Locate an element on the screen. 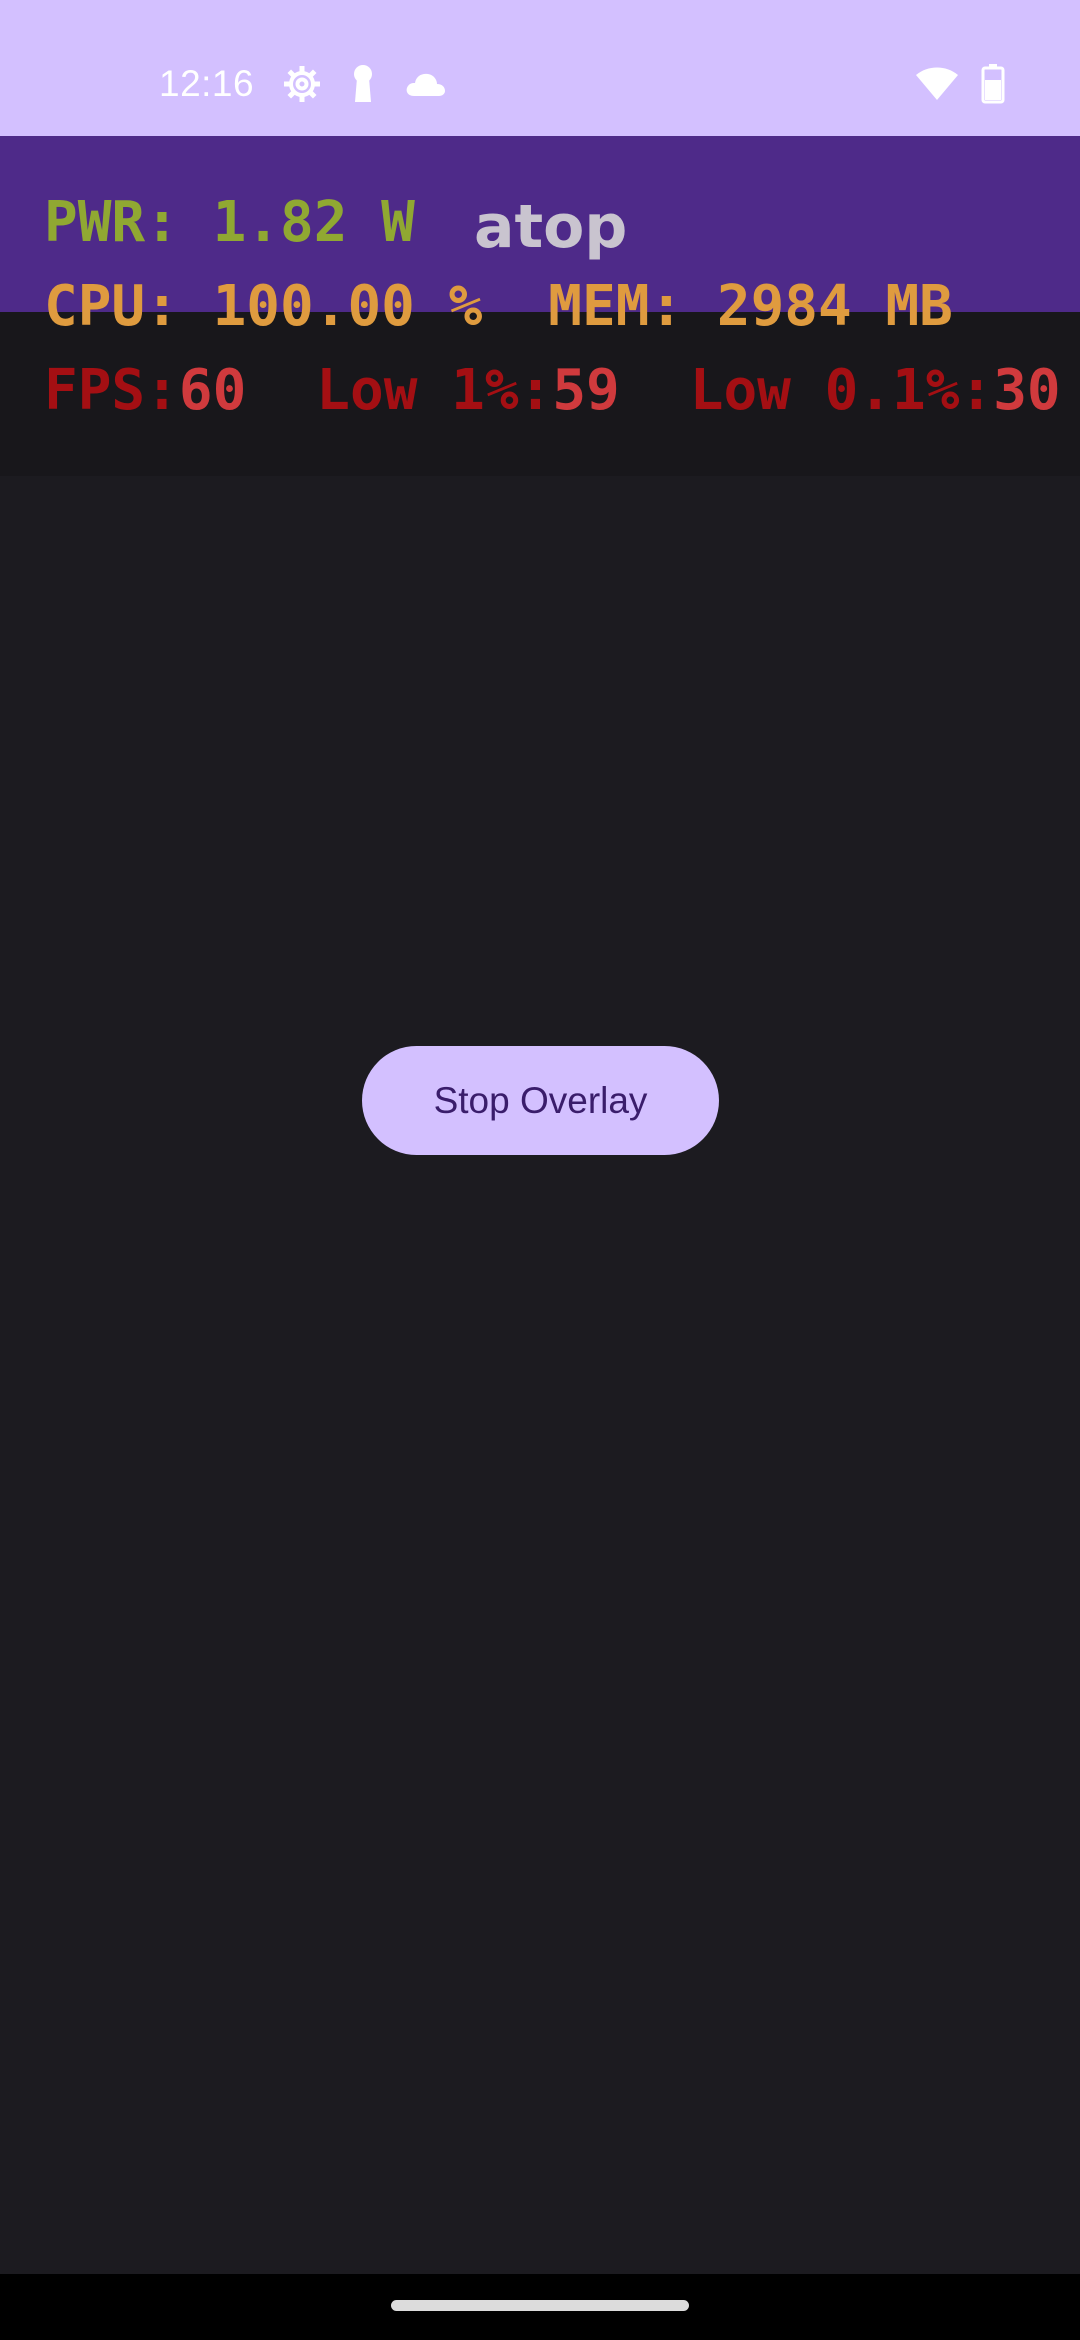 Image resolution: width=1080 pixels, height=2340 pixels. cloud-icon is located at coordinates (425, 84).